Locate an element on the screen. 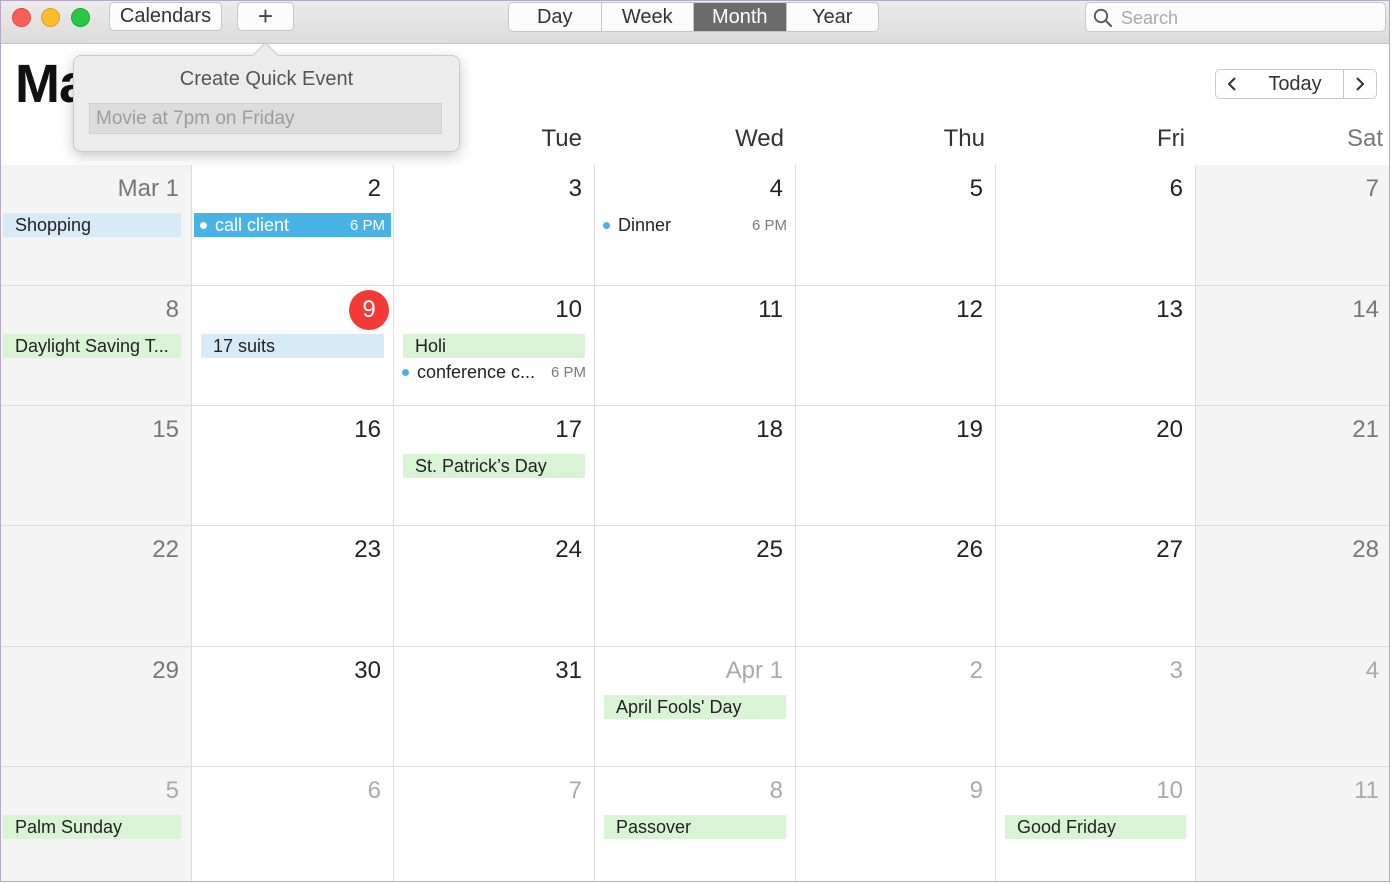  all-day-event: Shopping is located at coordinates (92, 225).